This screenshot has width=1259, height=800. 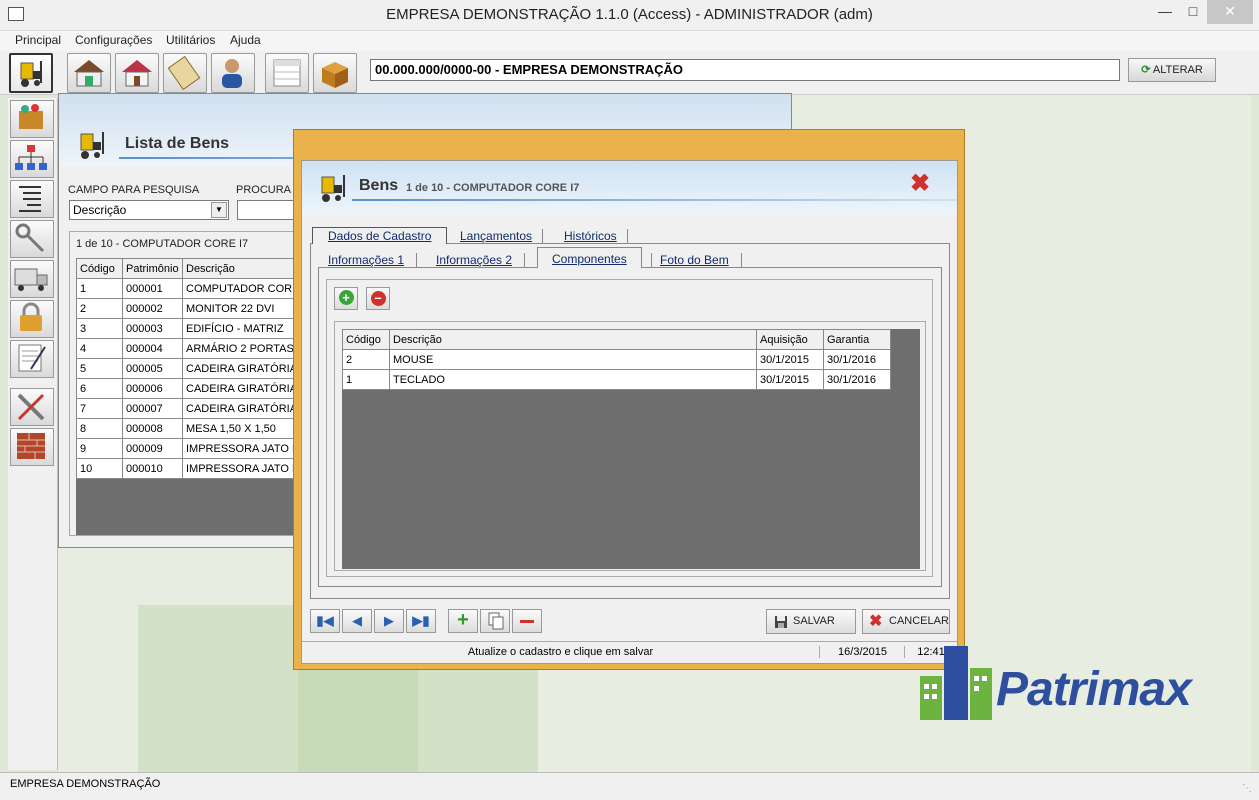 I want to click on last-record-button: ▶▮, so click(x=421, y=621).